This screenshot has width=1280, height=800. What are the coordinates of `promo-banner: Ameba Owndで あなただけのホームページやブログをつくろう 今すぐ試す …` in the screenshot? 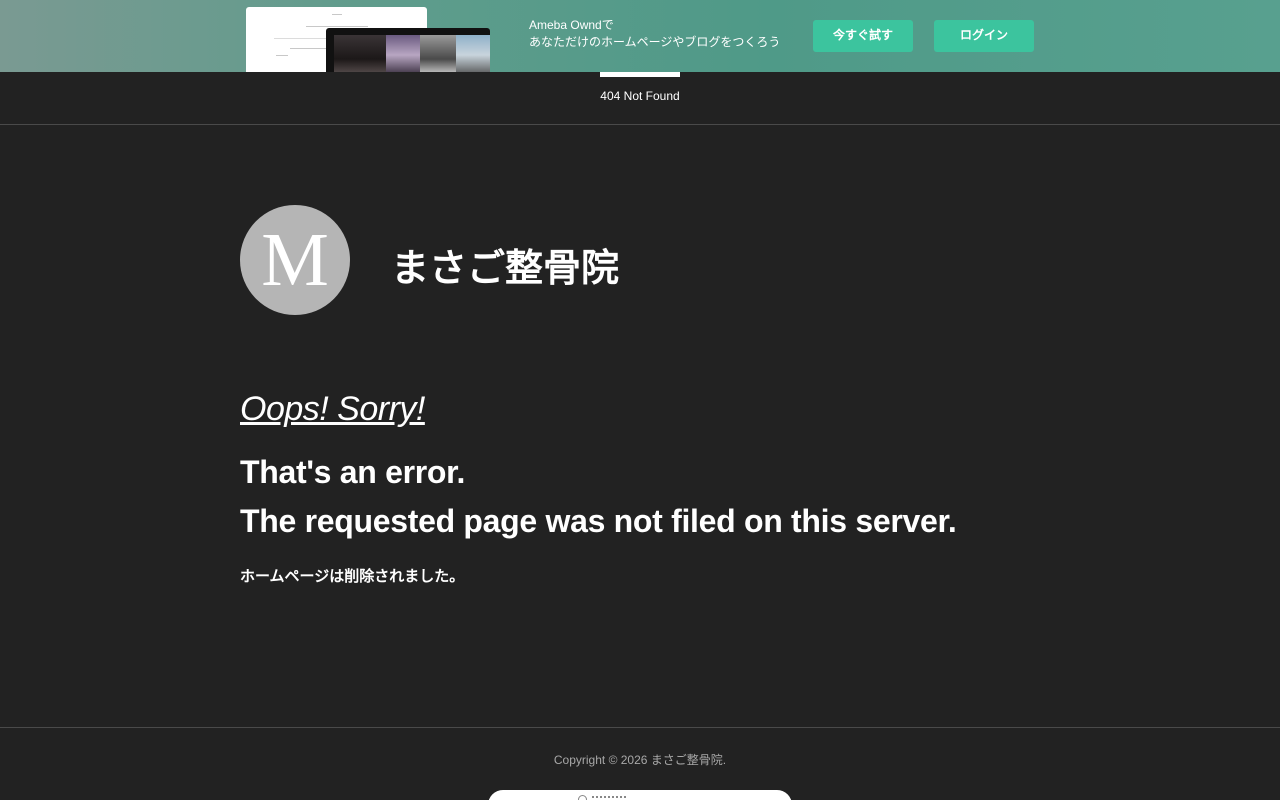 It's located at (640, 36).